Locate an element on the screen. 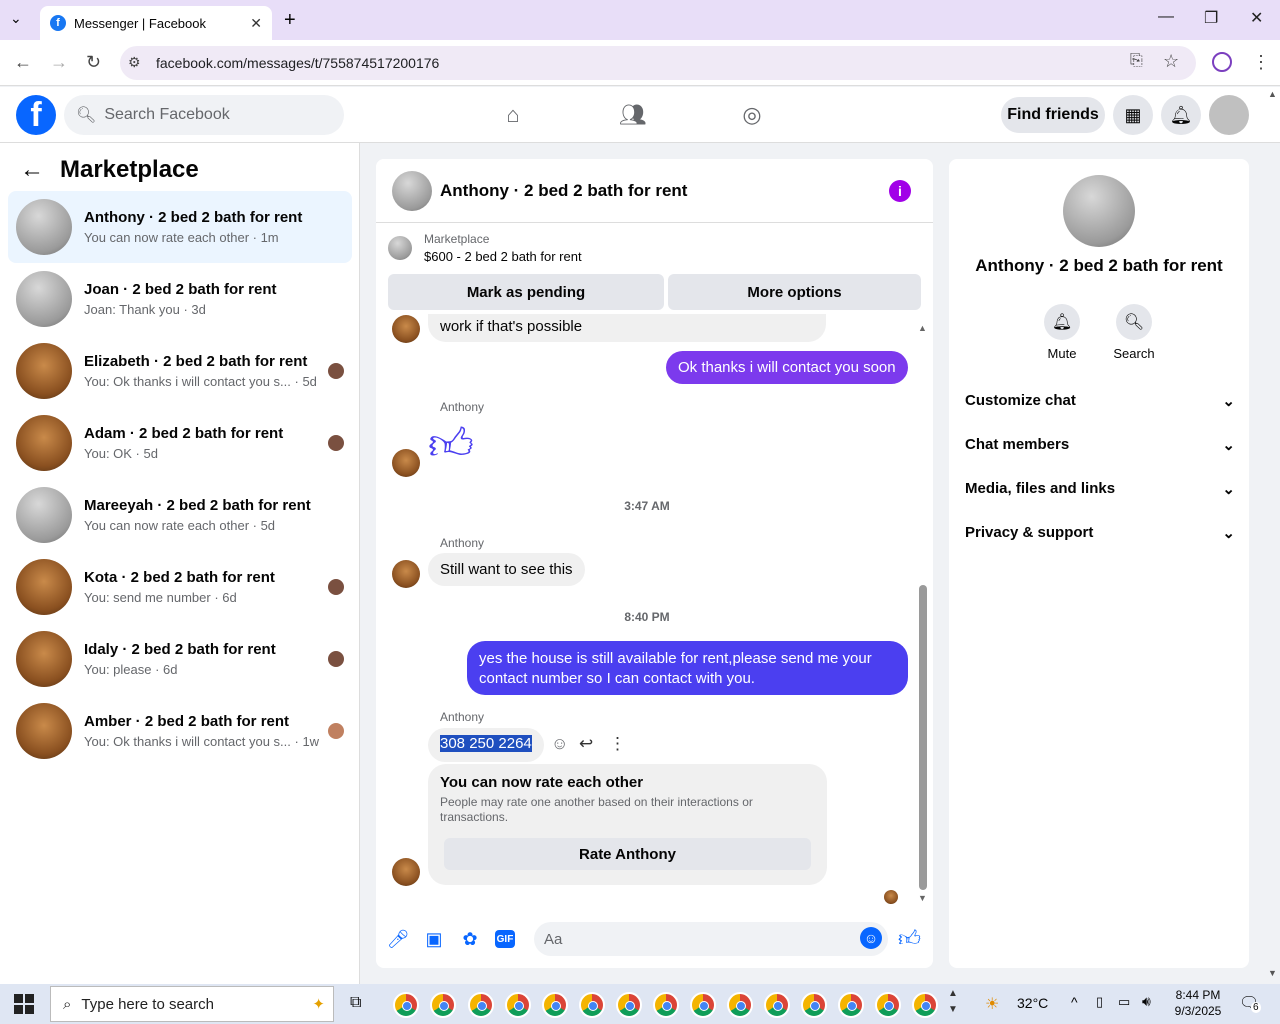 The image size is (1280, 1024). microphone-icon: 🎤︎ is located at coordinates (398, 939).